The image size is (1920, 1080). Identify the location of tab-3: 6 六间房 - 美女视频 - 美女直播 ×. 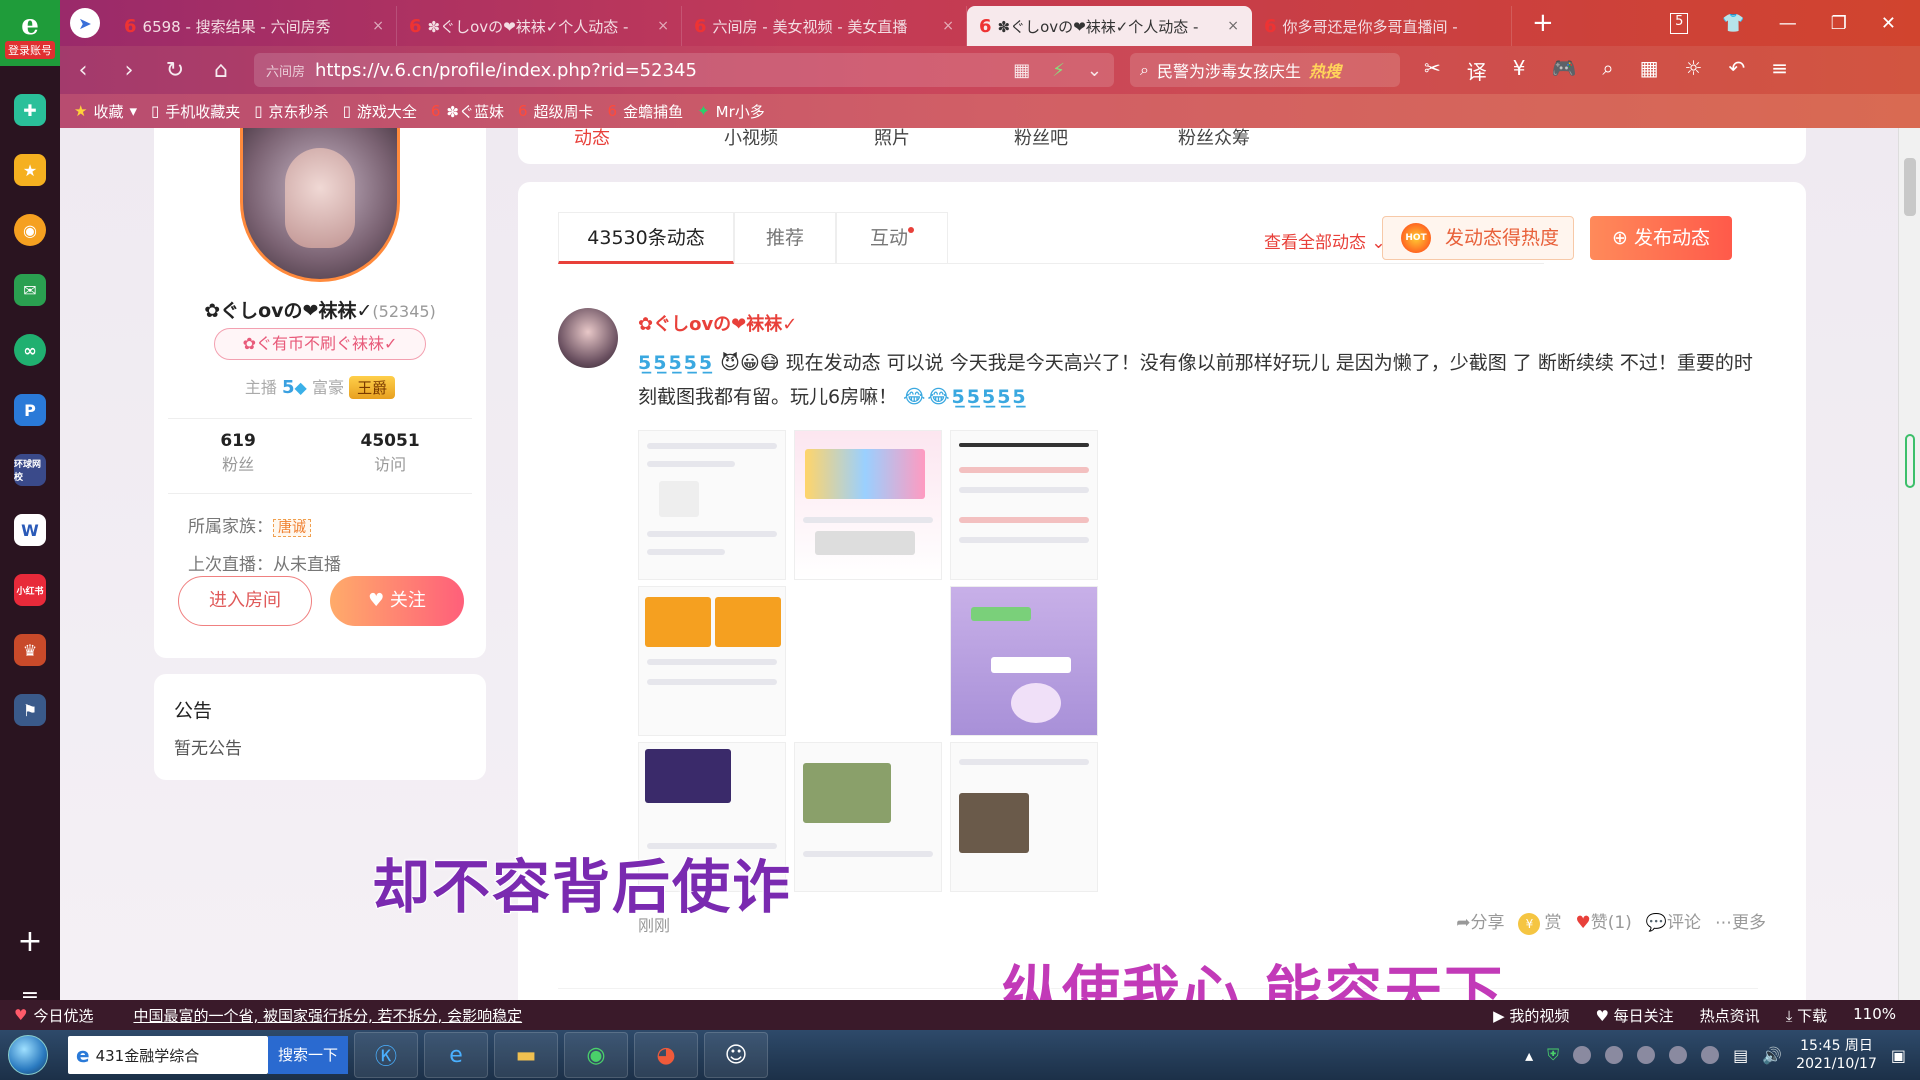
(824, 26).